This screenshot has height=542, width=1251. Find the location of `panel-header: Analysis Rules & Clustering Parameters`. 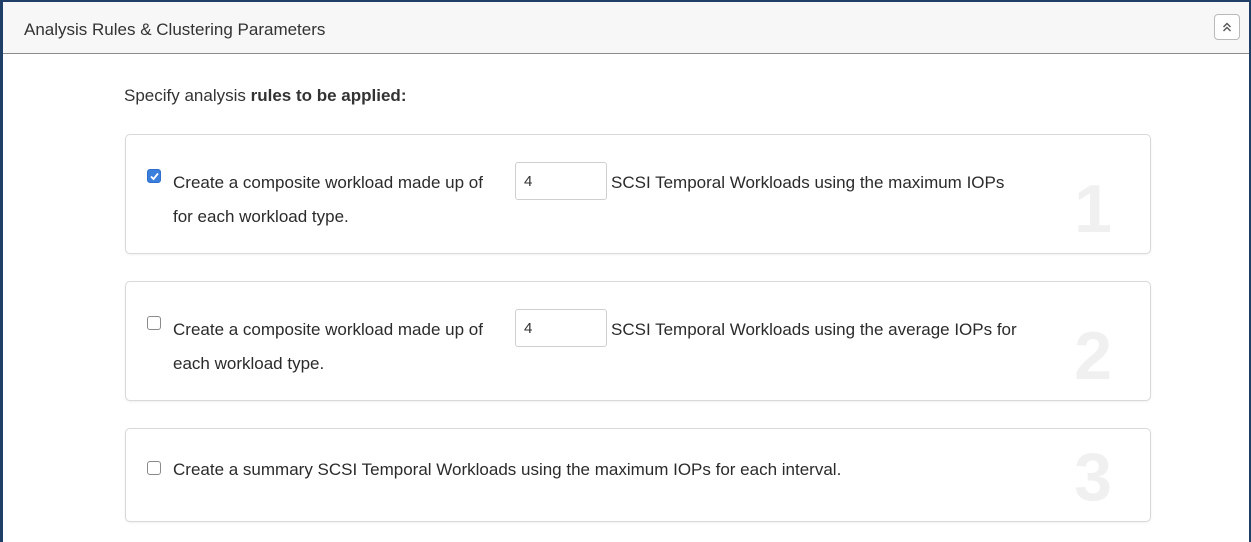

panel-header: Analysis Rules & Clustering Parameters is located at coordinates (626, 28).